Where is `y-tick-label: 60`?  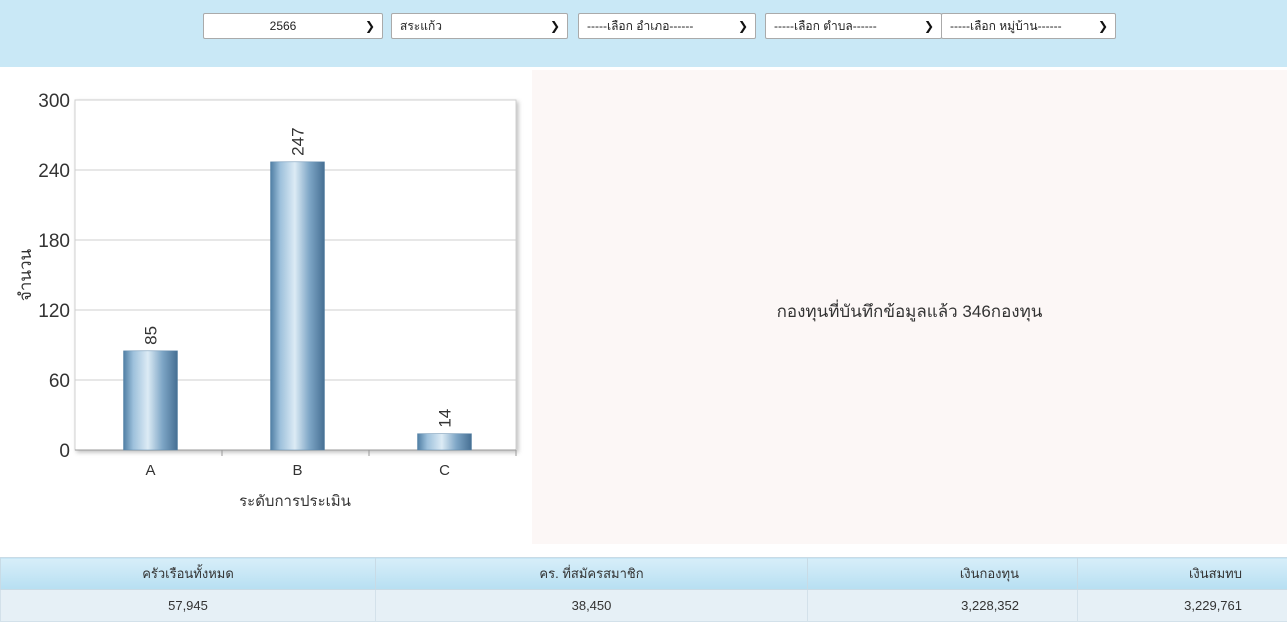
y-tick-label: 60 is located at coordinates (59, 381).